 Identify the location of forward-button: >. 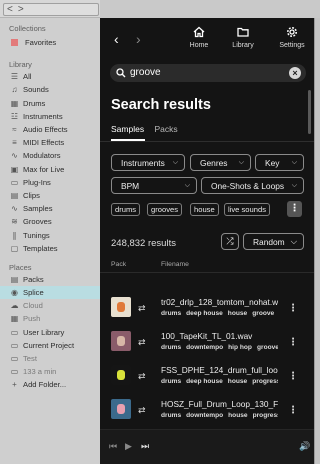
(21, 9).